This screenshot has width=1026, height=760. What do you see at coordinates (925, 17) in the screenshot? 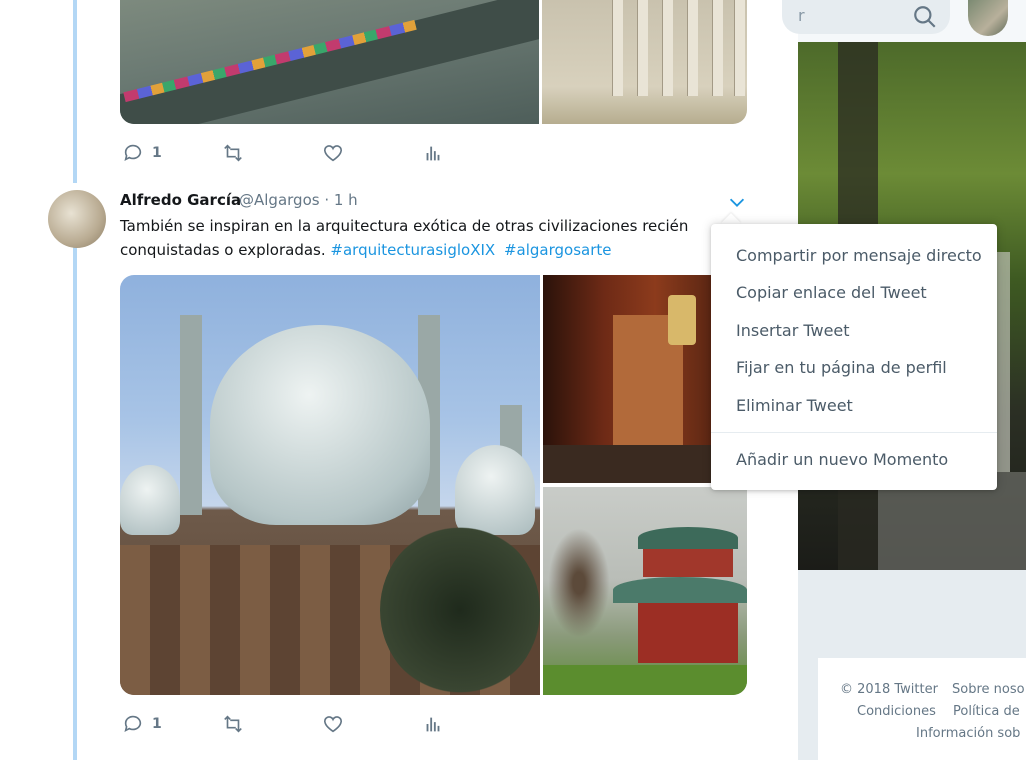
I see `search-icon` at bounding box center [925, 17].